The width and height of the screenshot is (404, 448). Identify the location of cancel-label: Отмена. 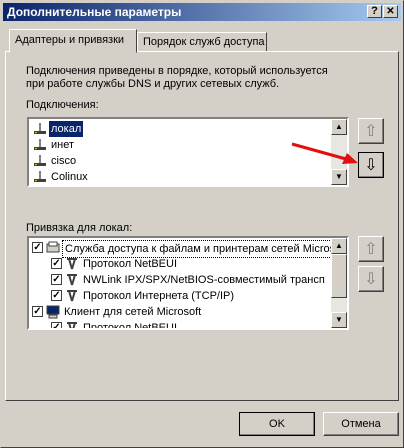
(361, 424).